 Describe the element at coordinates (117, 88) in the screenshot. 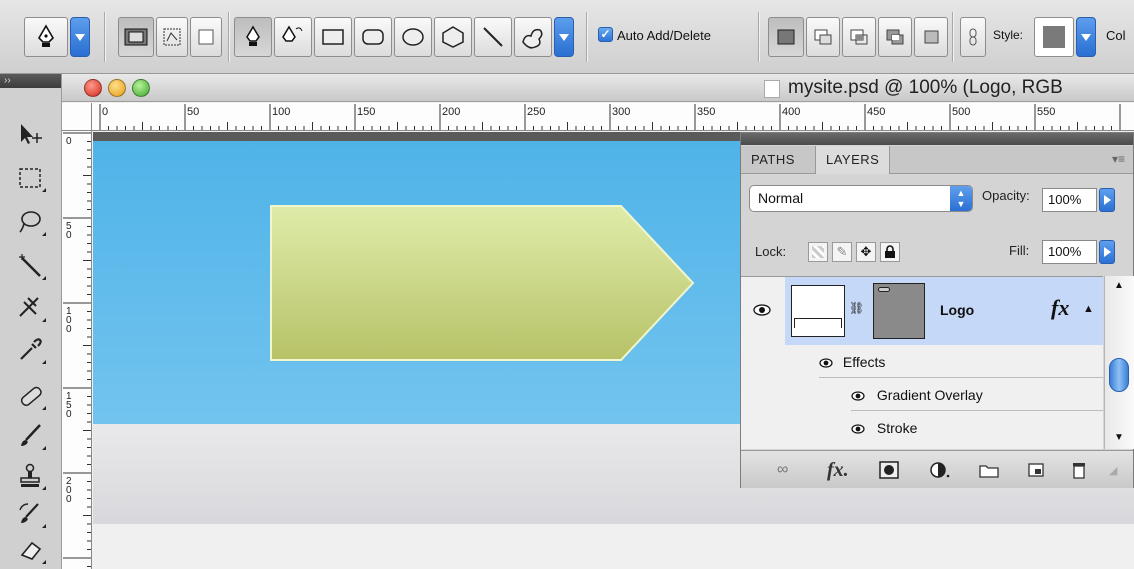

I see `minimize-button` at that location.